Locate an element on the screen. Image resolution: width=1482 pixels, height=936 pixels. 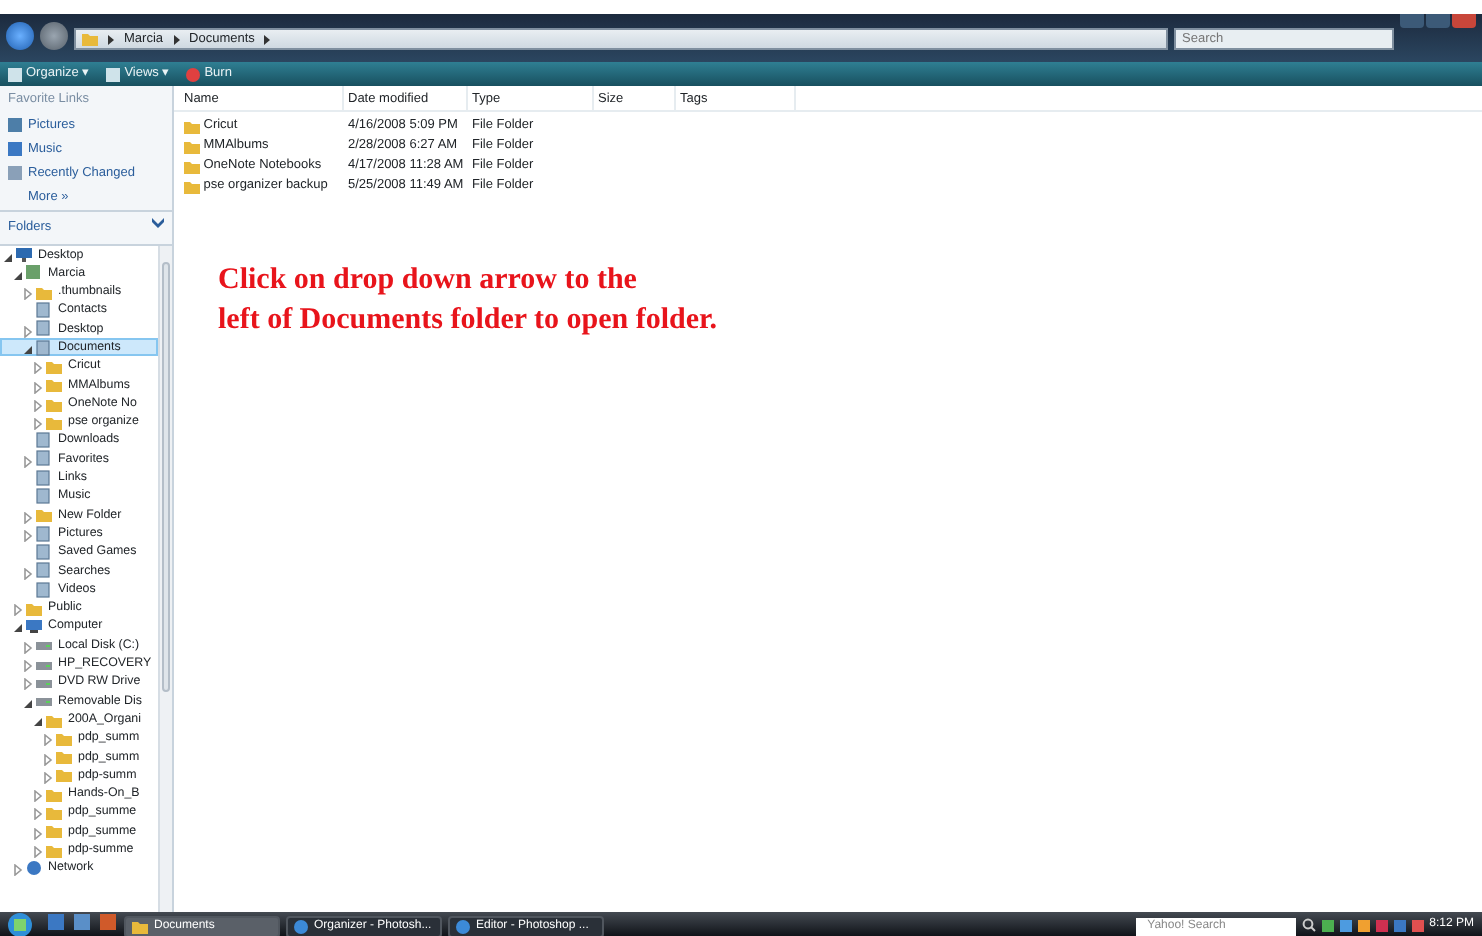
monitor-icon is located at coordinates (24, 254).